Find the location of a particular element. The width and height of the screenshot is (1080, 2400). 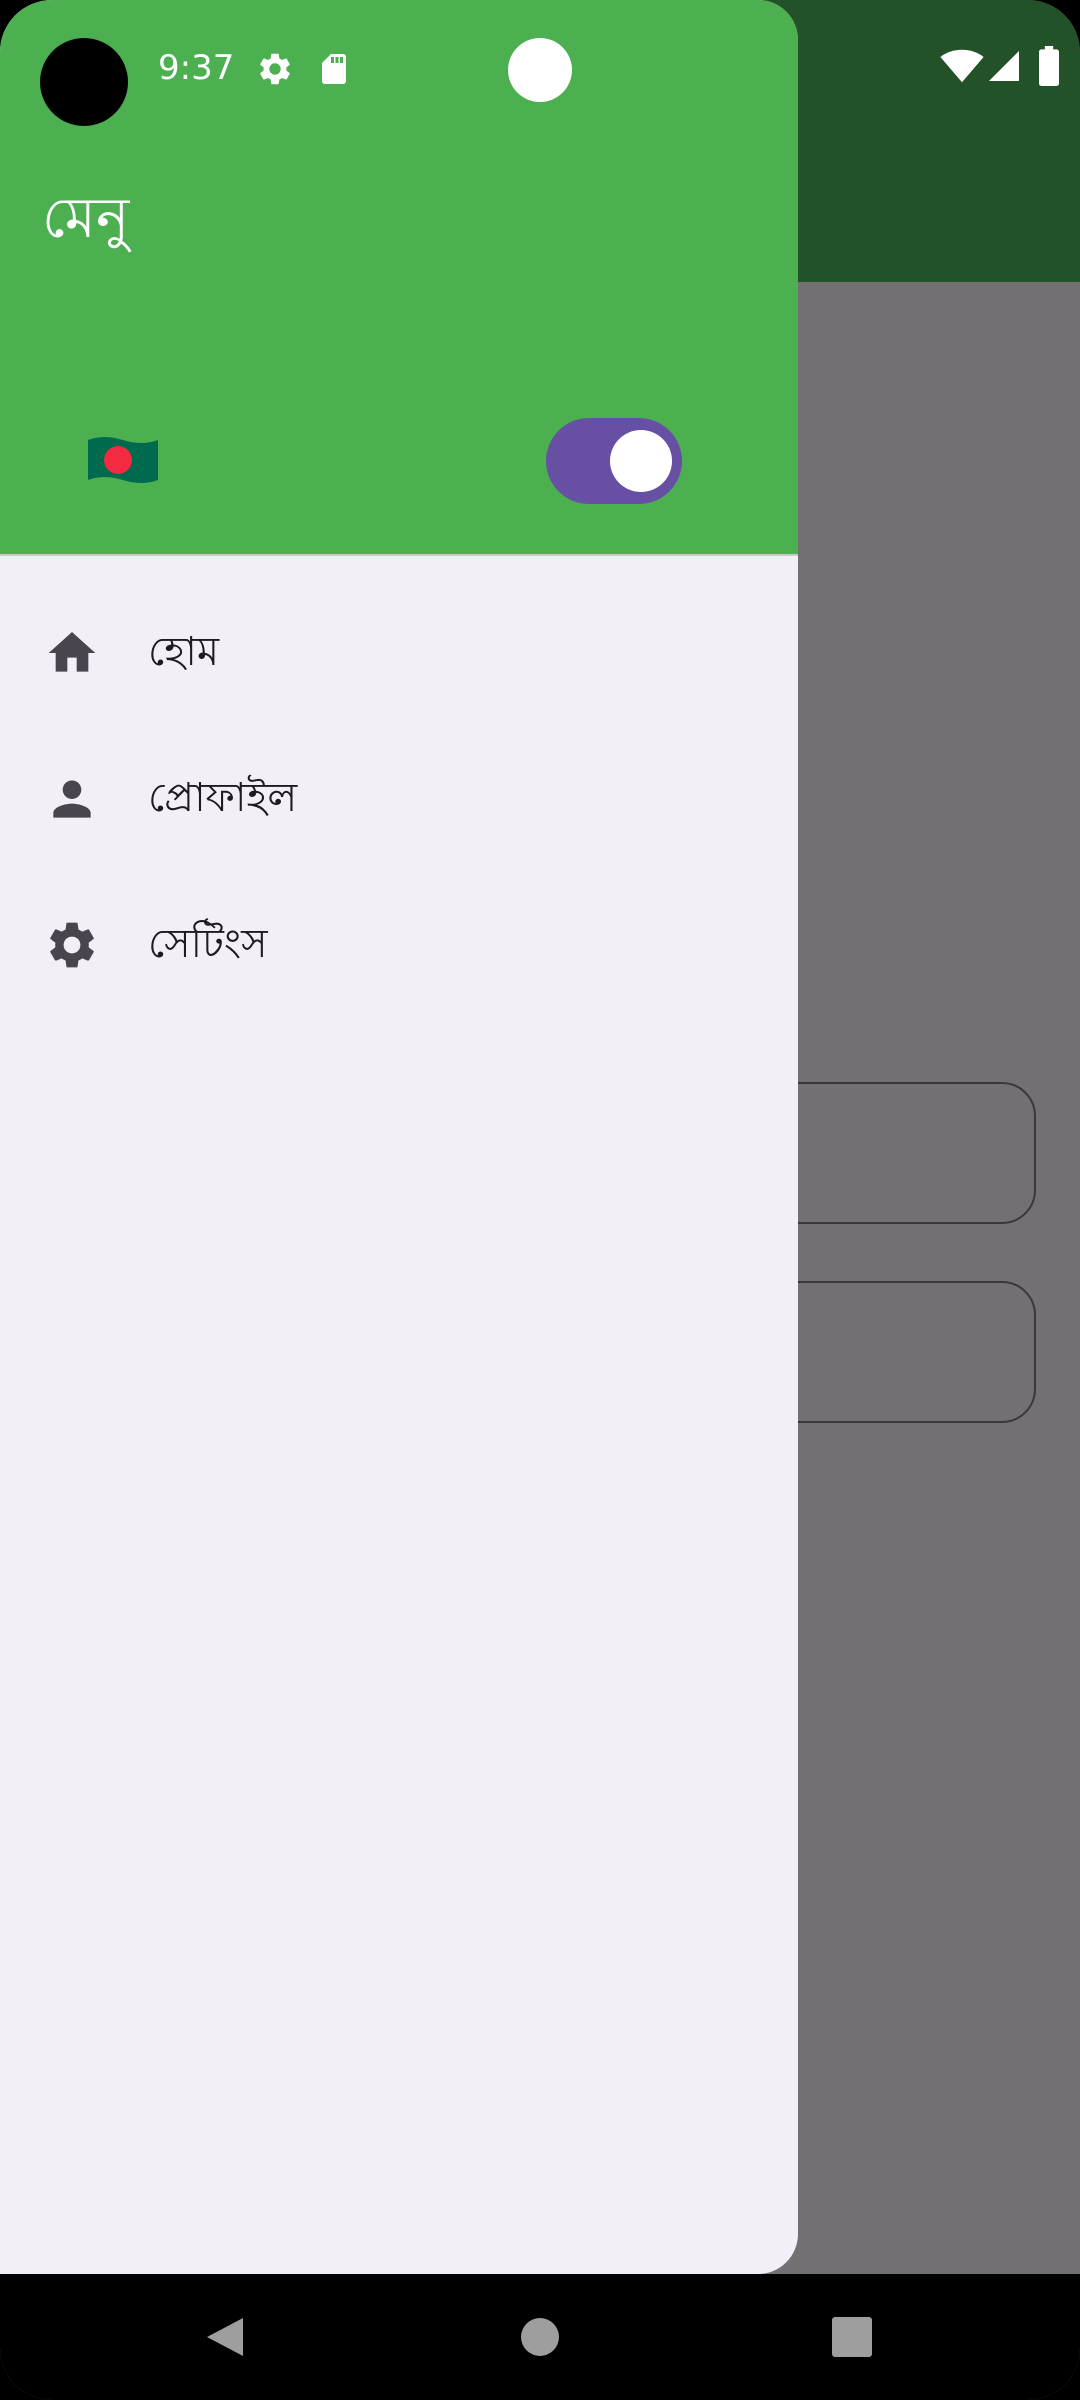

system-navigation-bar is located at coordinates (540, 2337).